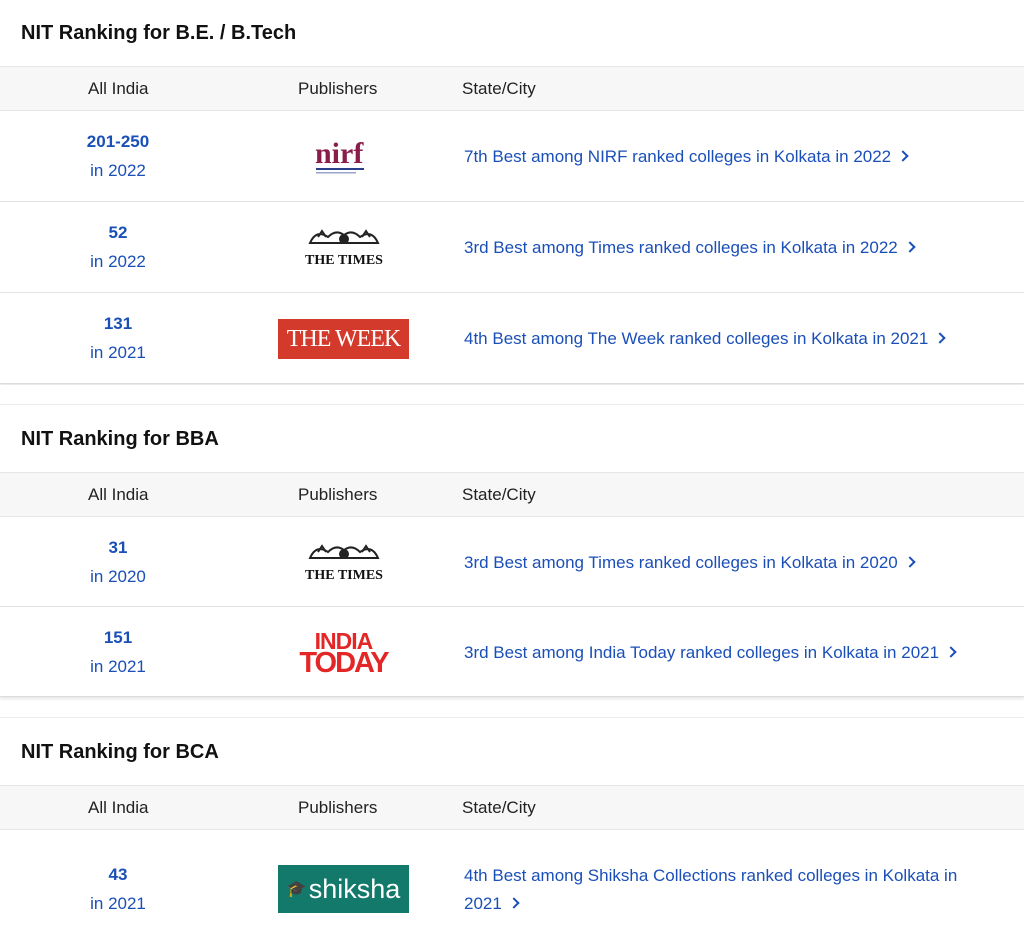 Image resolution: width=1024 pixels, height=930 pixels. What do you see at coordinates (118, 637) in the screenshot?
I see `rank-value: 151` at bounding box center [118, 637].